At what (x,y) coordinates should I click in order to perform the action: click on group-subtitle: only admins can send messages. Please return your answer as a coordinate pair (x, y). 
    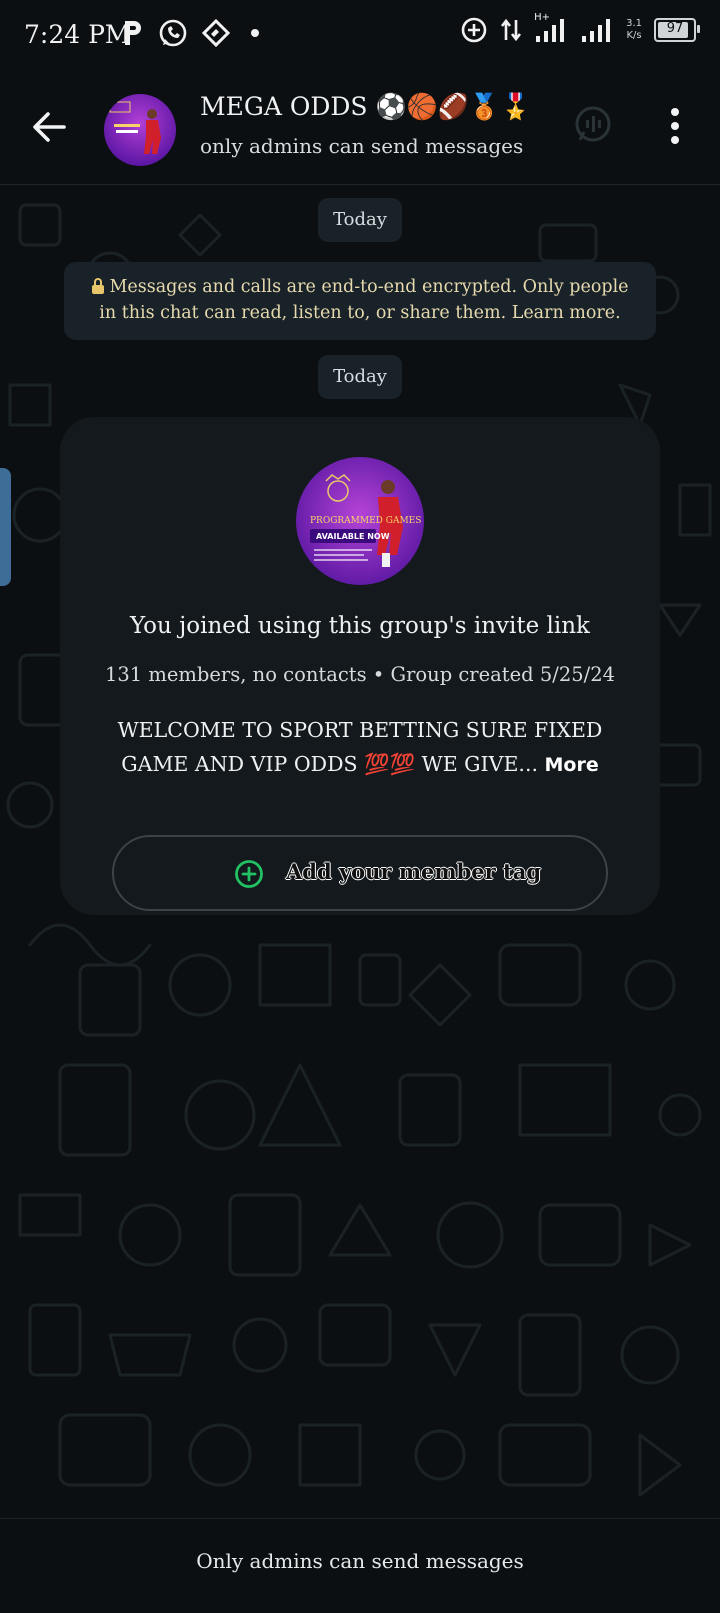
    Looking at the image, I should click on (362, 146).